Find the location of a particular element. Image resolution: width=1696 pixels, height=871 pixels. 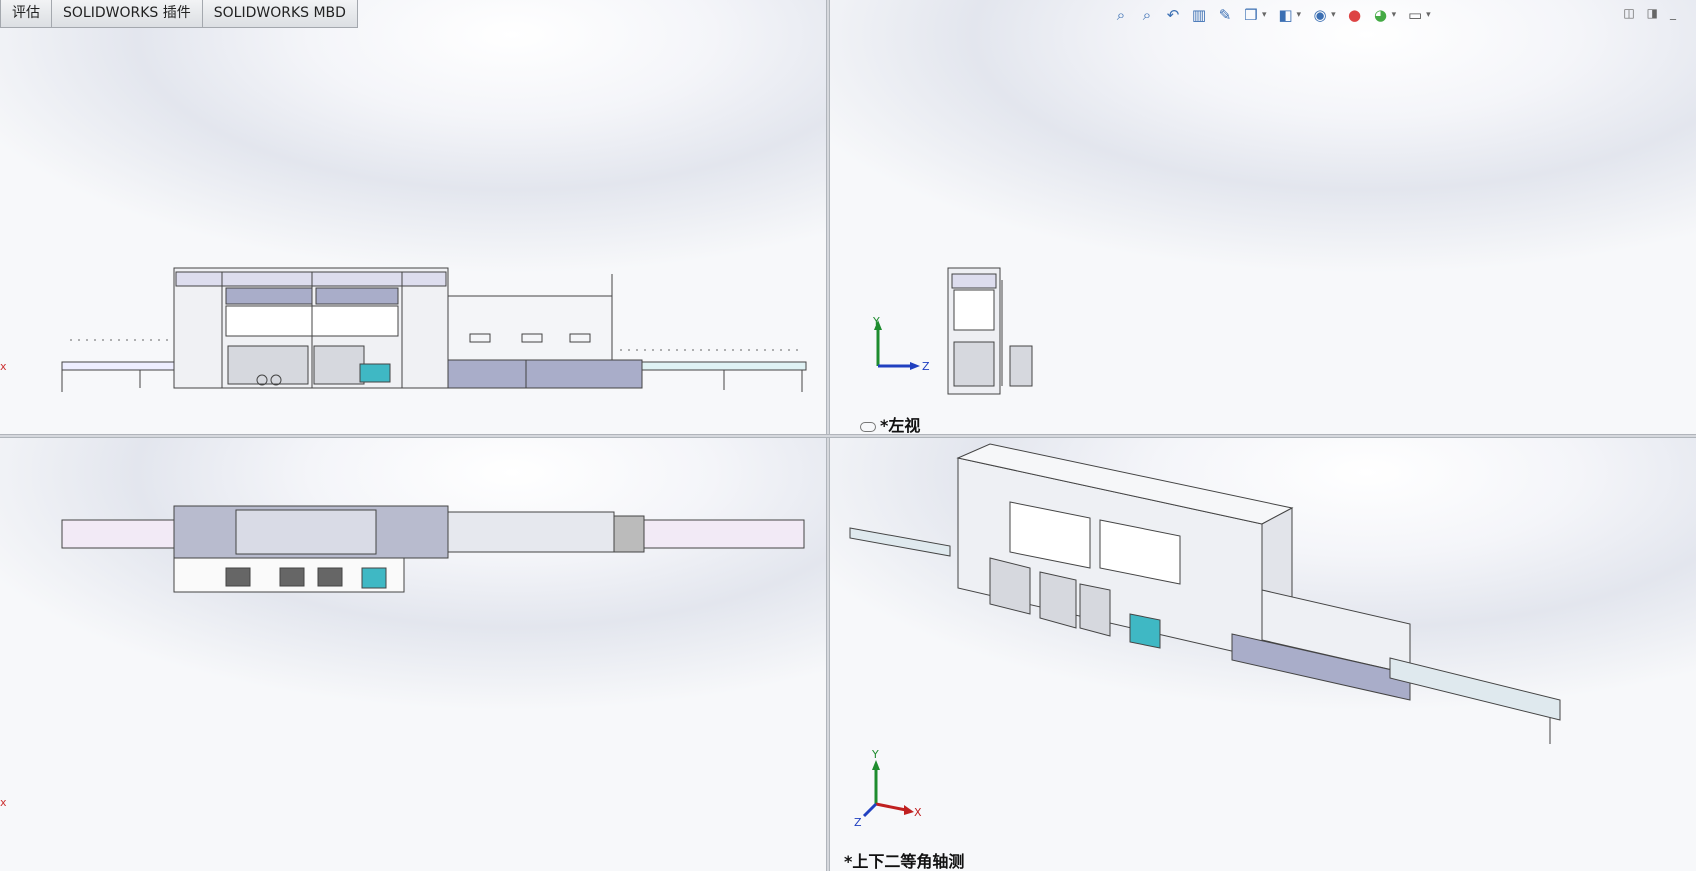

left-view-model: Y Z is located at coordinates (952, 331).